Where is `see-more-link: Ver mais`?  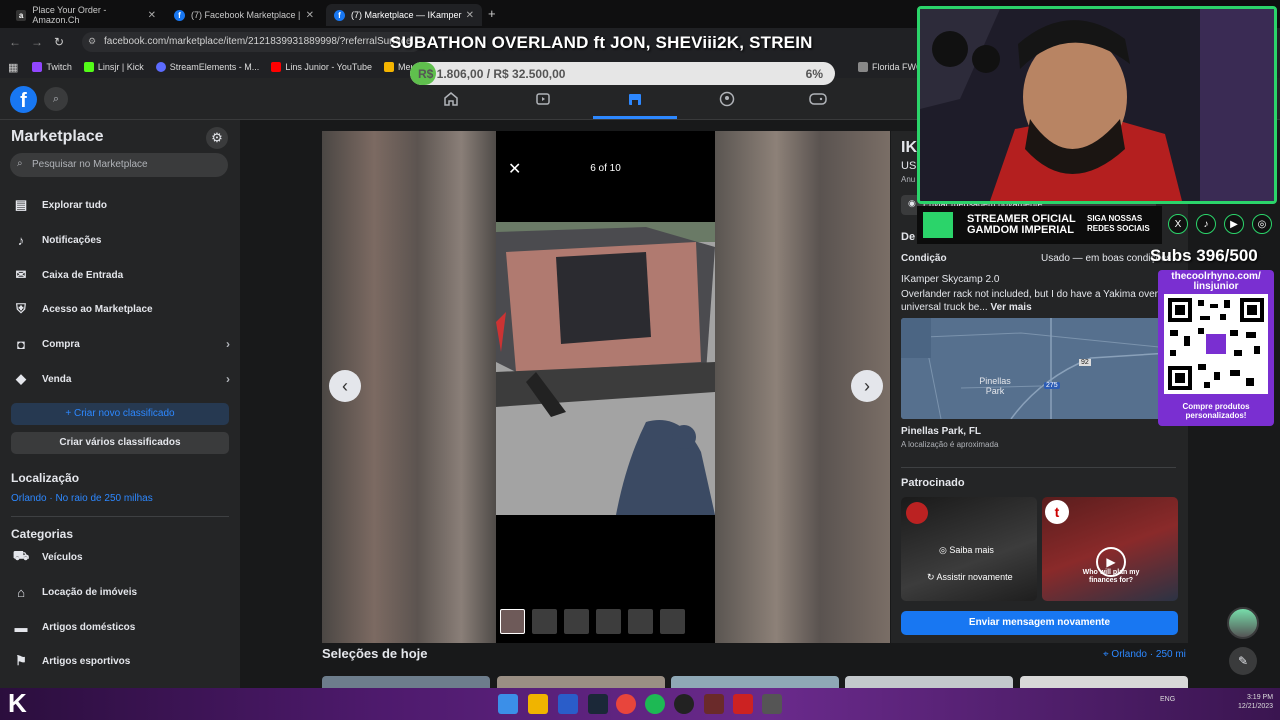 see-more-link: Ver mais is located at coordinates (1011, 307).